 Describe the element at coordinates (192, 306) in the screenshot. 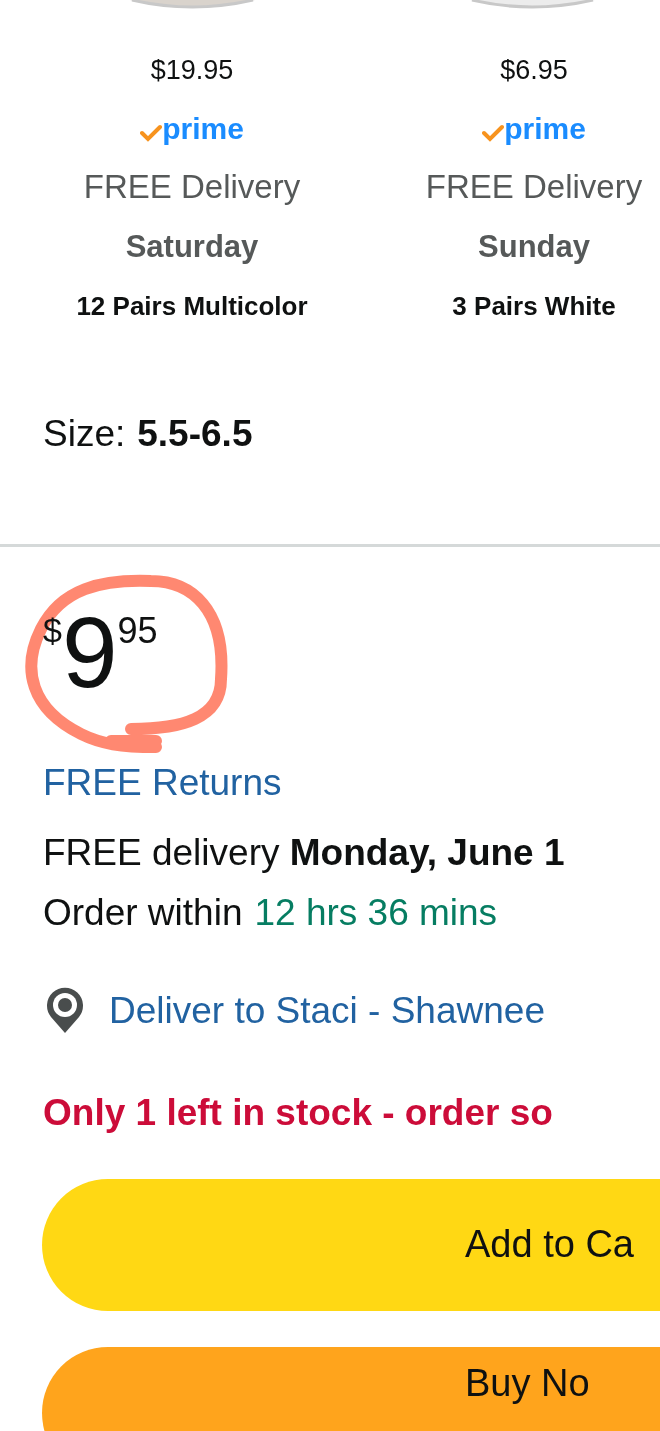

I see `variant-name: 12 Pairs Multicolor` at that location.